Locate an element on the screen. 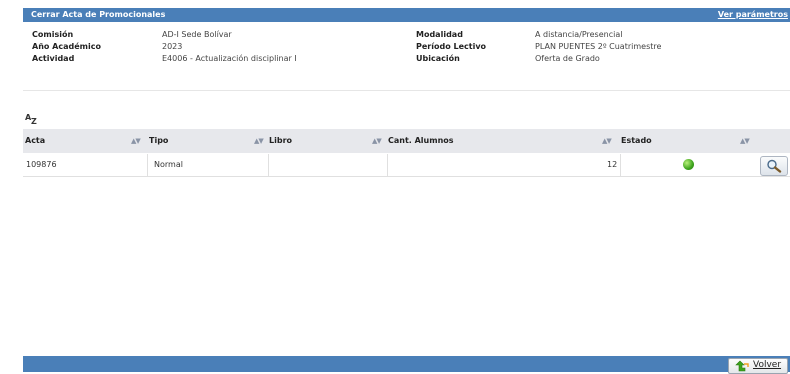 Image resolution: width=790 pixels, height=374 pixels. panel-title: Cerrar Acta de Promocionales is located at coordinates (98, 14).